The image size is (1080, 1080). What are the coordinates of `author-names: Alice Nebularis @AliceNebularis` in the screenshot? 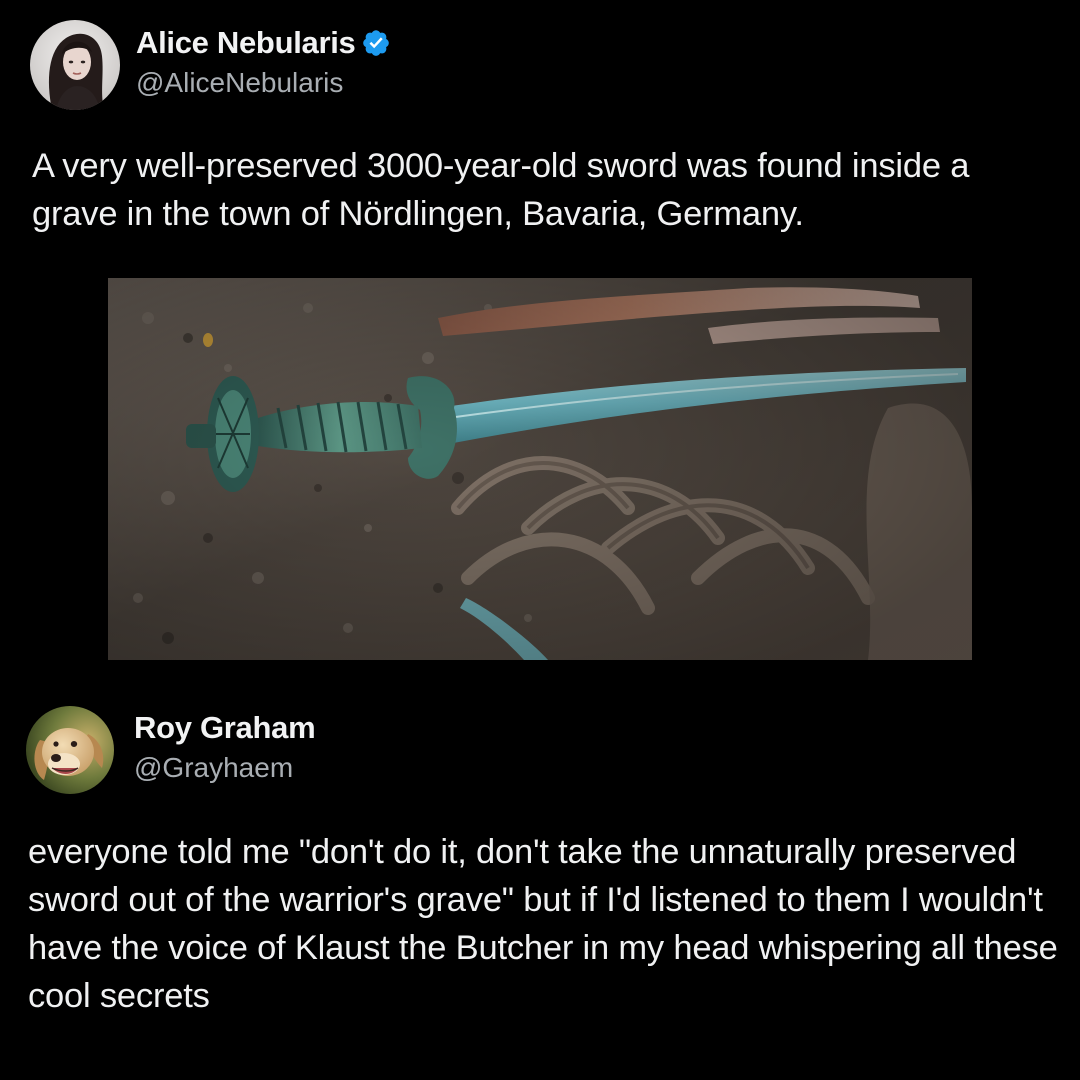 It's located at (263, 62).